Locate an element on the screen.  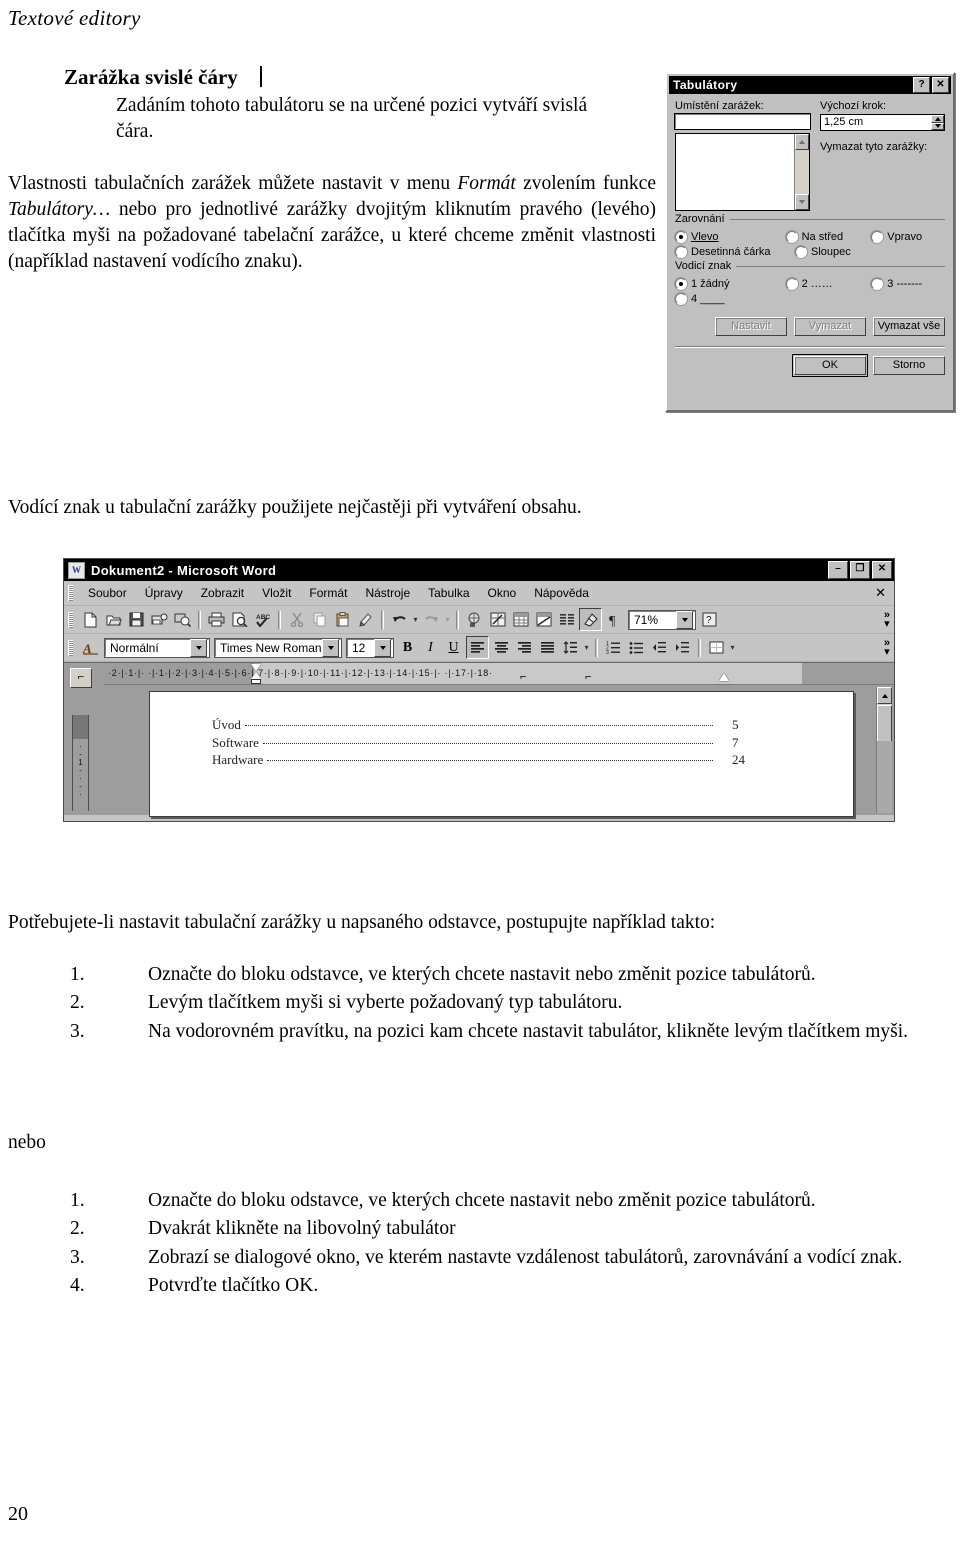
new-document-icon is located at coordinates (90, 619).